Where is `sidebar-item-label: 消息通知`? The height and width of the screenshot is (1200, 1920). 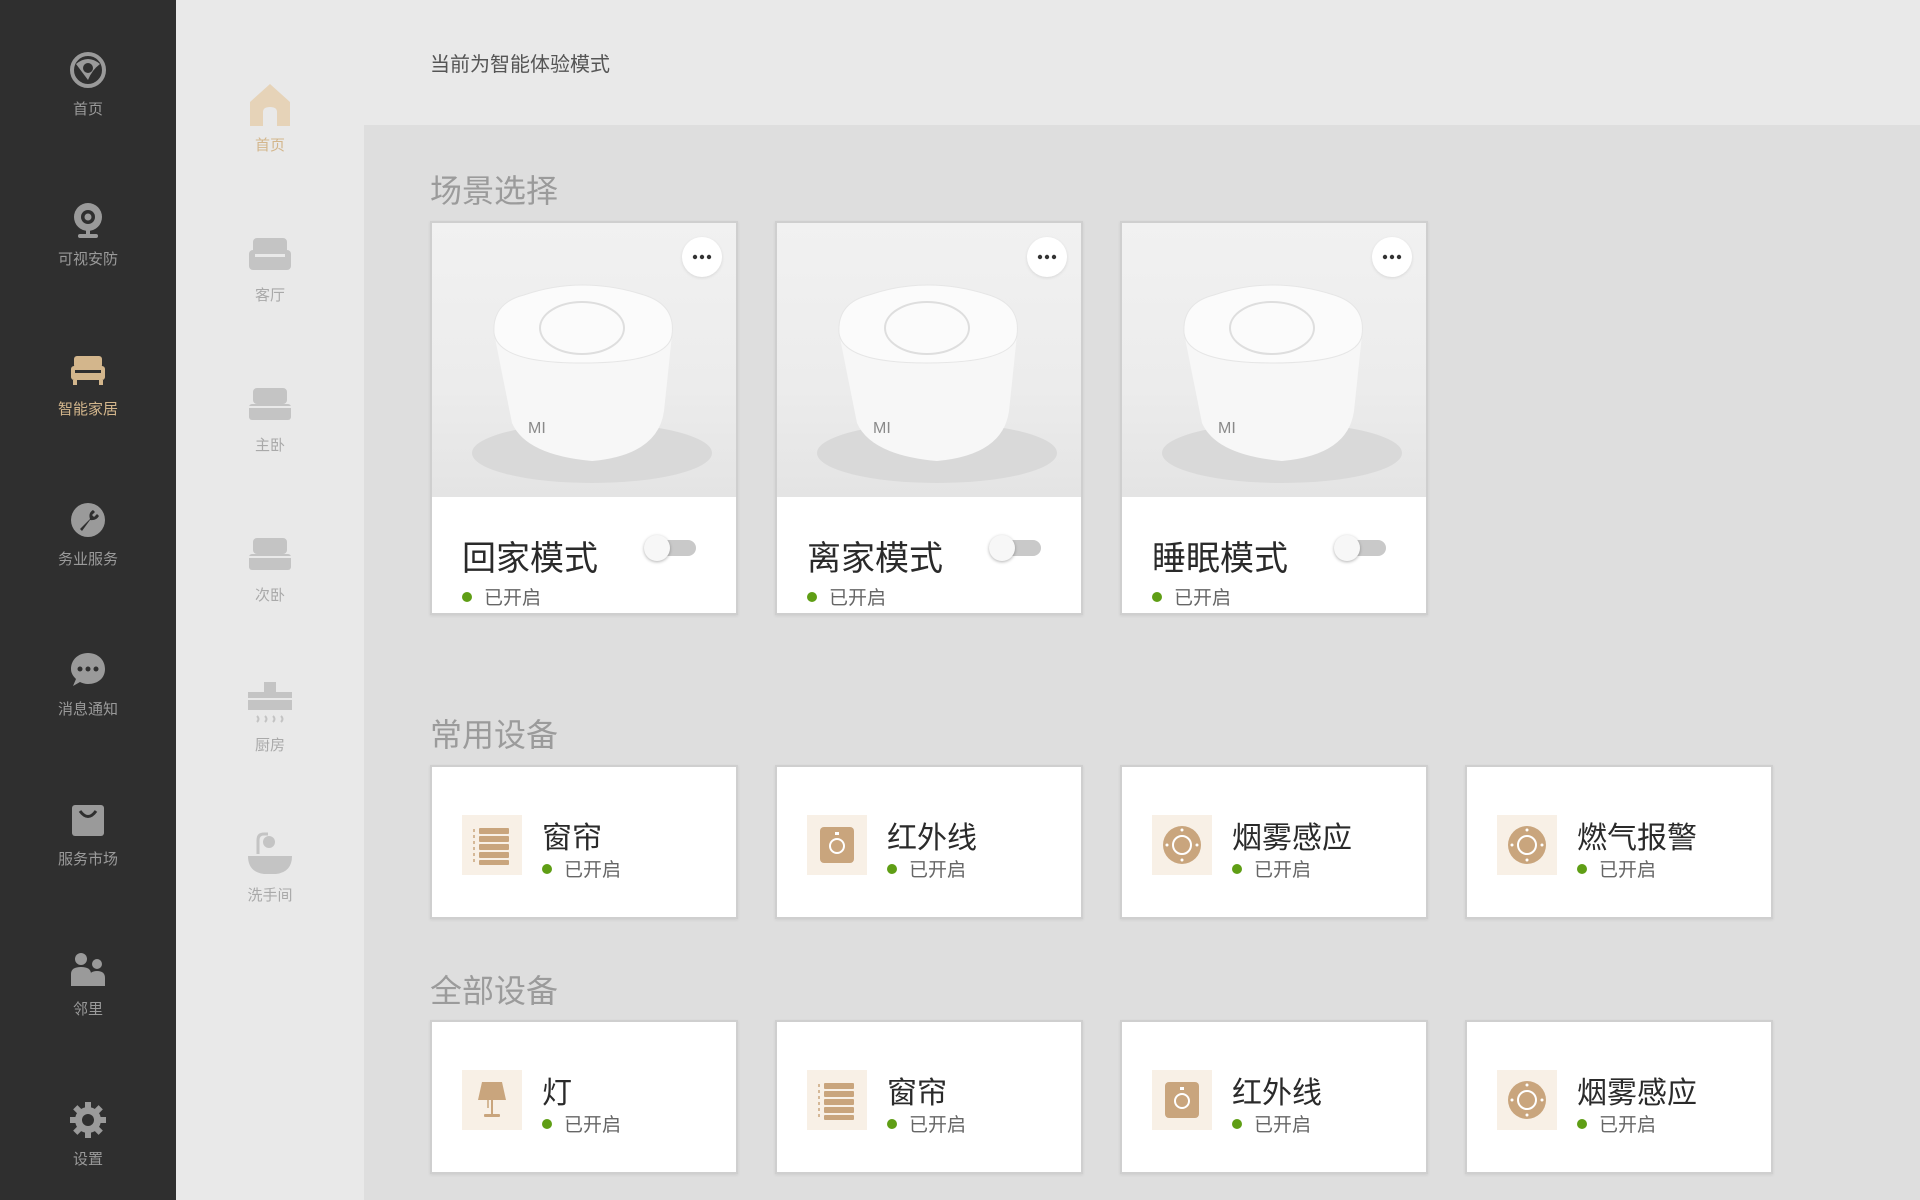 sidebar-item-label: 消息通知 is located at coordinates (87, 709).